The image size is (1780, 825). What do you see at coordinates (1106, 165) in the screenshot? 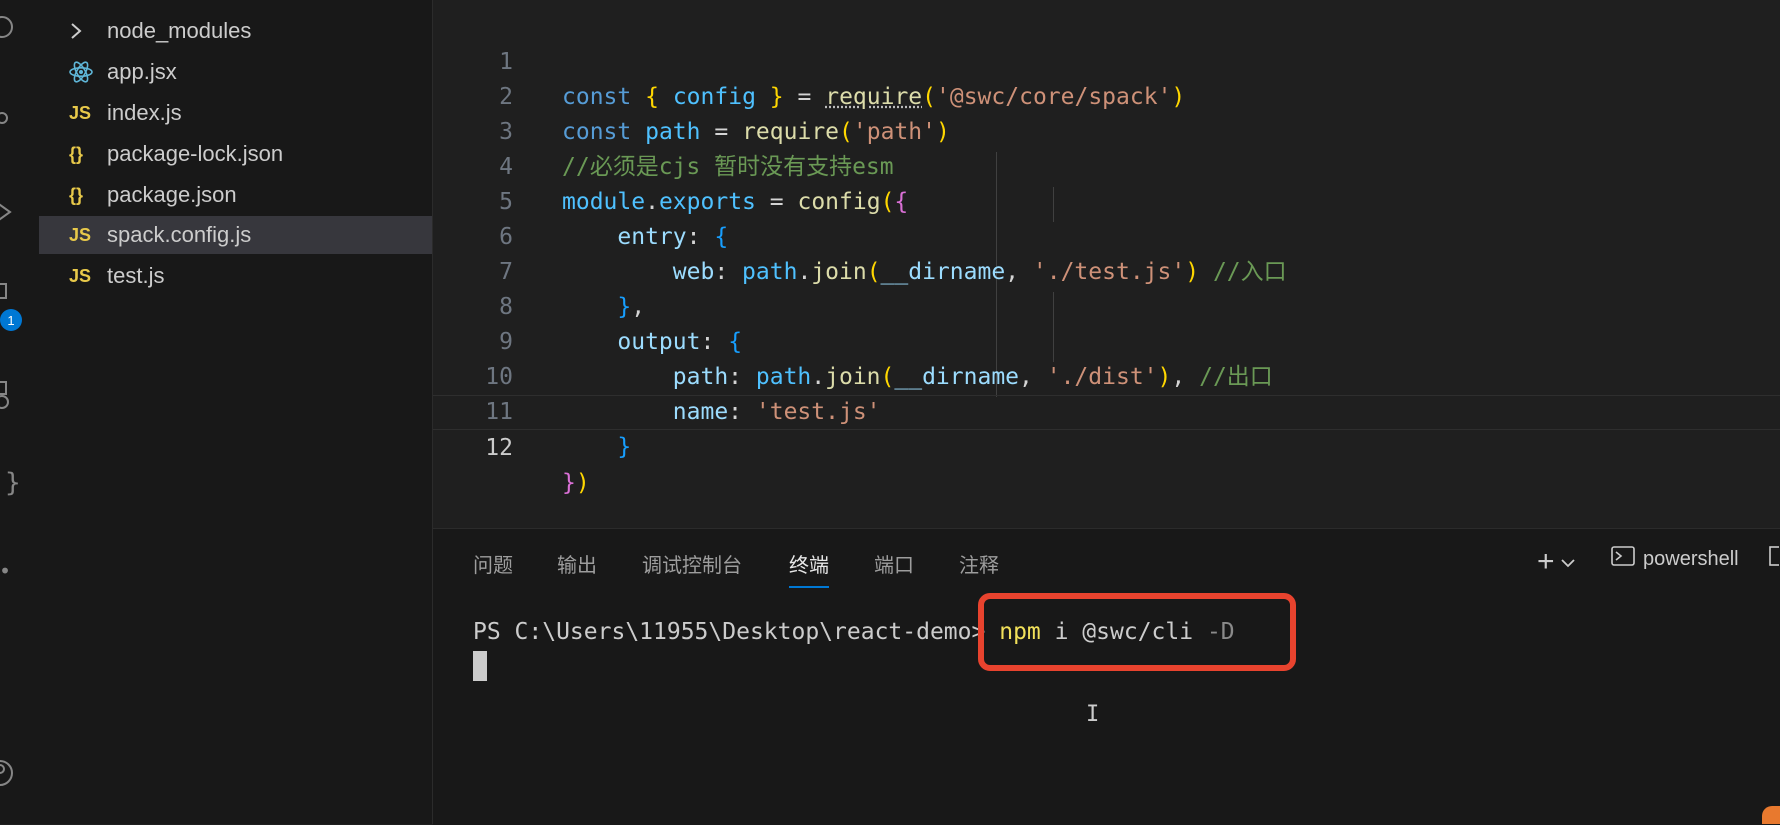
I see `code-line: 4 module.exports = config({` at bounding box center [1106, 165].